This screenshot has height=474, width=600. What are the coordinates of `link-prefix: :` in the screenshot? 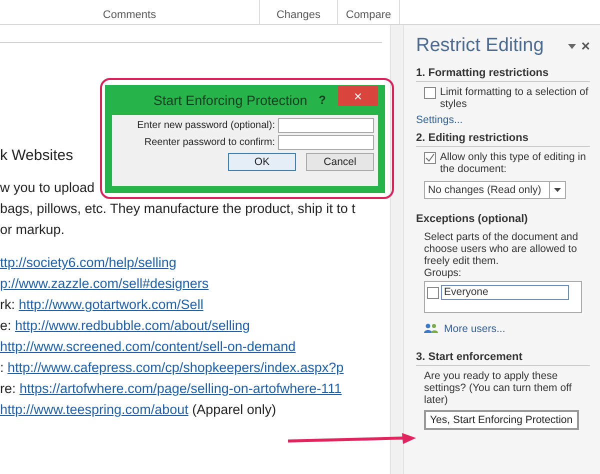 It's located at (2, 367).